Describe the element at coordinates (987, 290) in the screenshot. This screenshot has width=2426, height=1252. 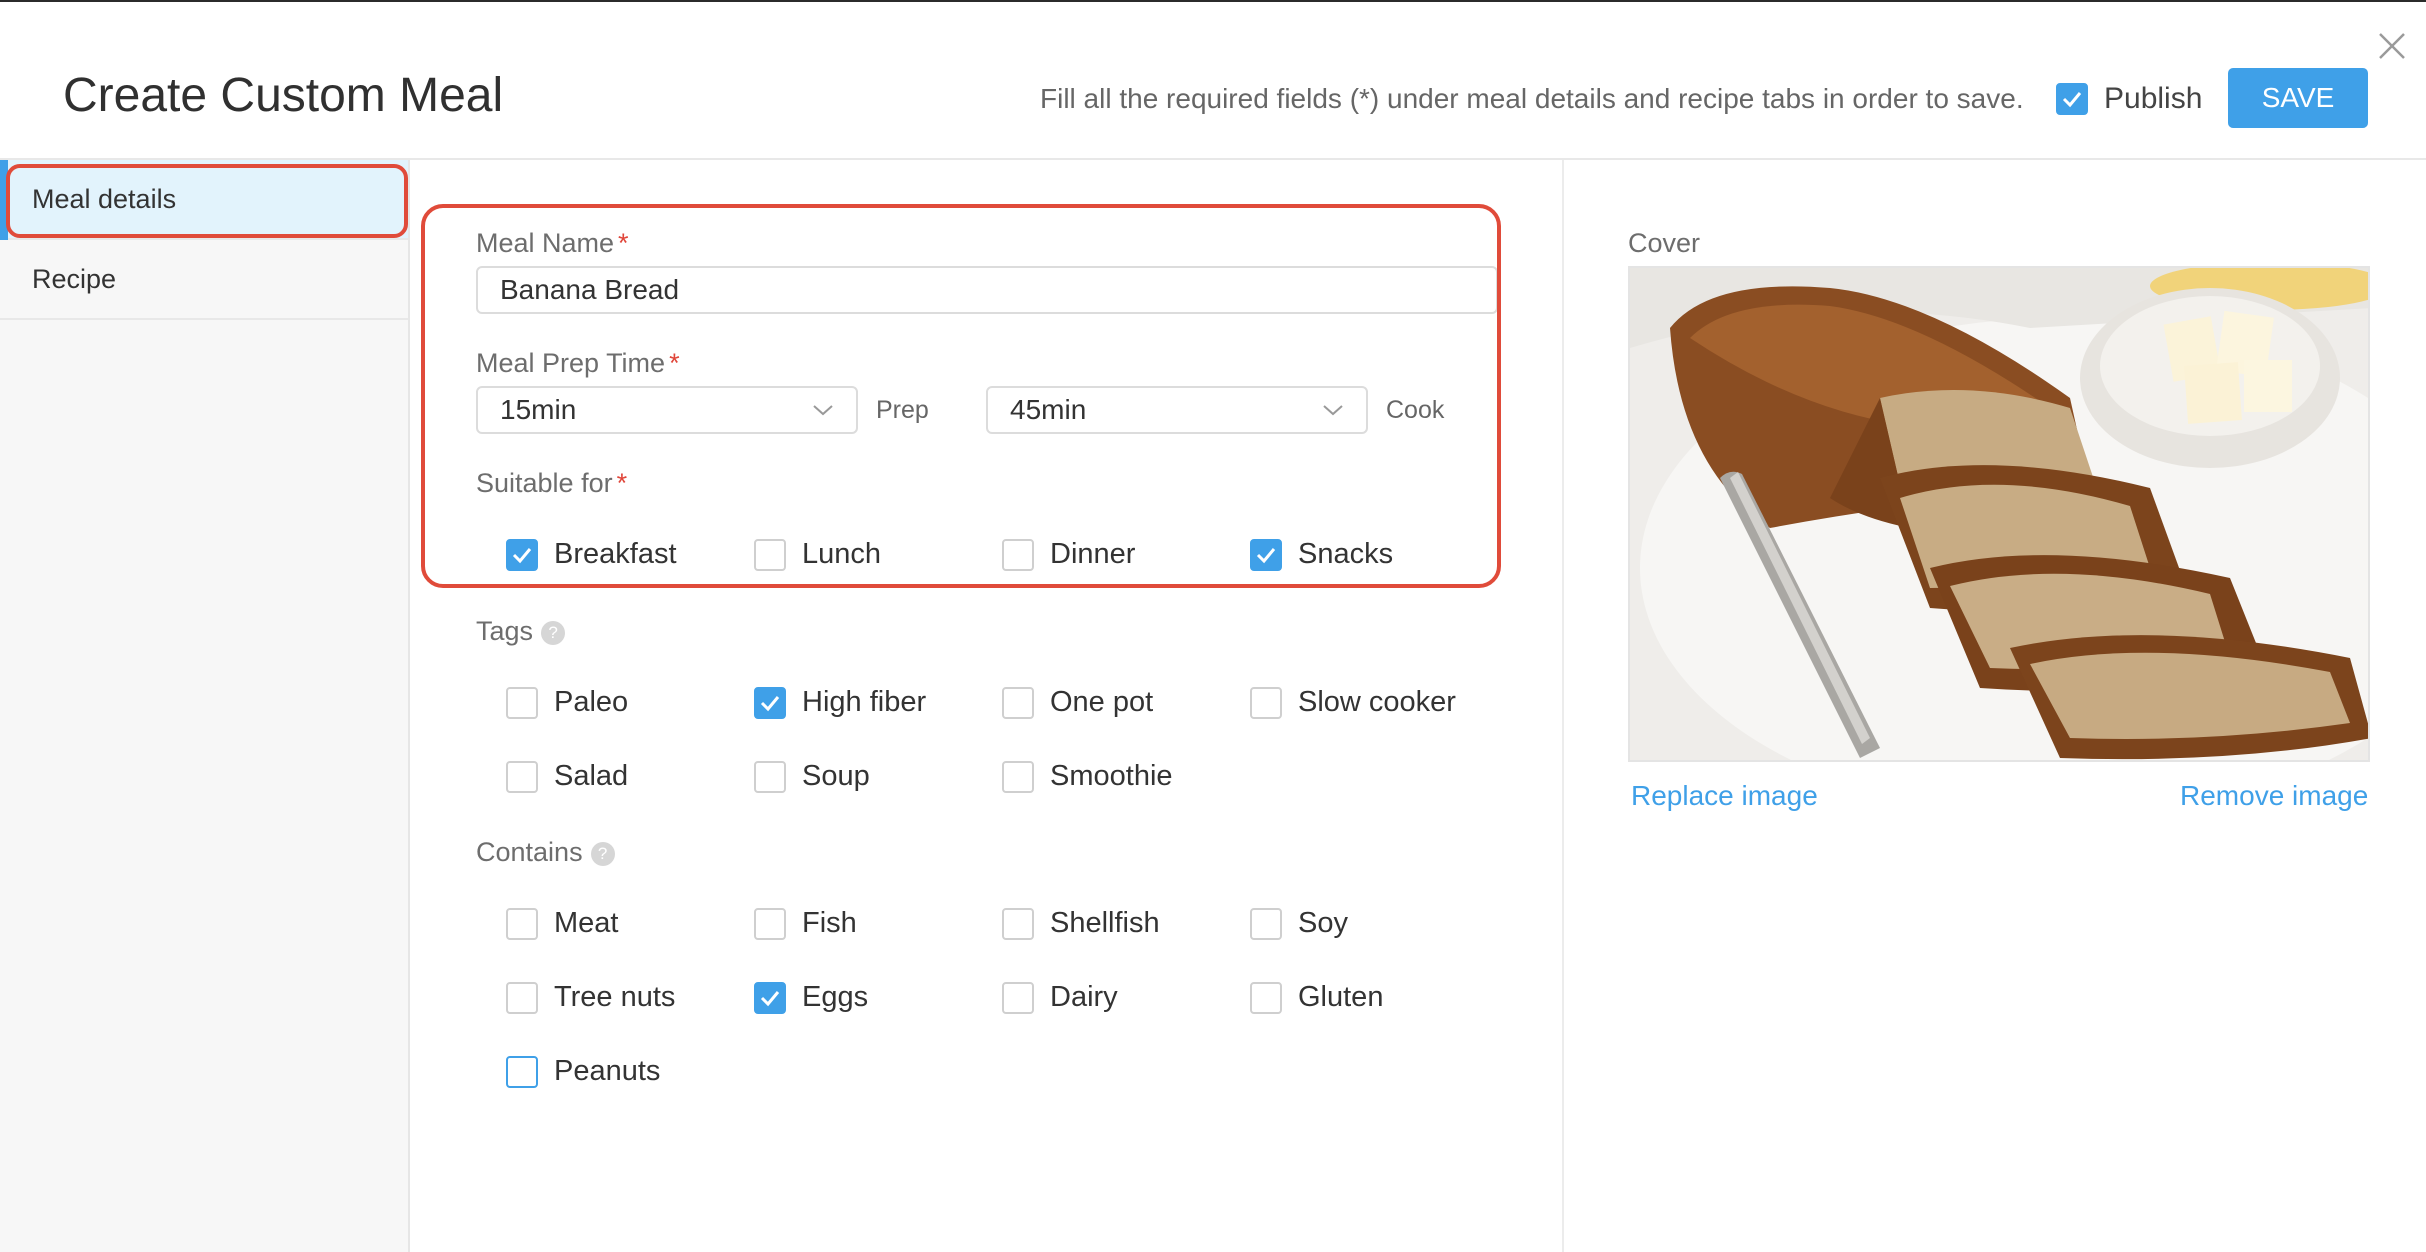
I see `meal-name-input` at that location.